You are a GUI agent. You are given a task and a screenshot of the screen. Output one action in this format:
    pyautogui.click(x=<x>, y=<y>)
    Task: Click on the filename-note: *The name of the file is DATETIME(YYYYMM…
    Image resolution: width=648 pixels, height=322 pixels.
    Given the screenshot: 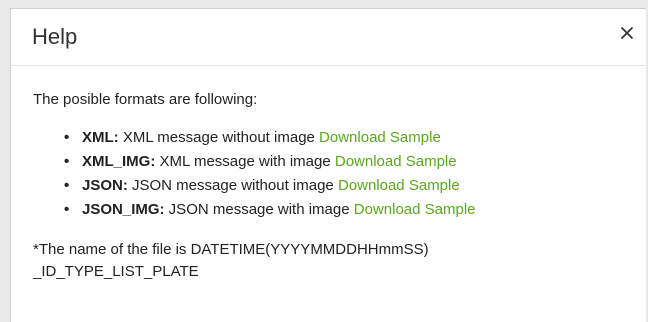 What is the action you would take?
    pyautogui.click(x=339, y=261)
    